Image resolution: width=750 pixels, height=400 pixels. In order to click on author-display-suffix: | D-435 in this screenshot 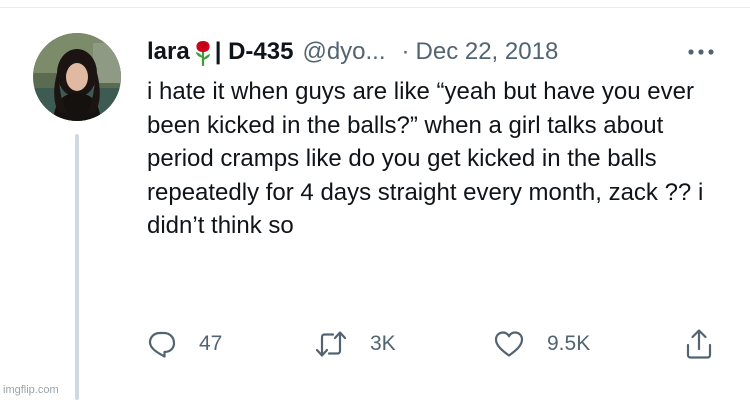, I will do `click(254, 52)`.